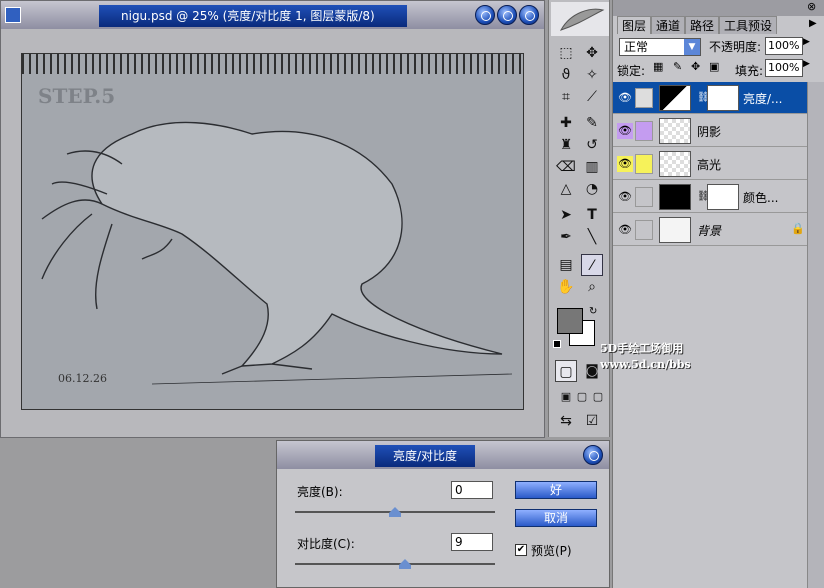  Describe the element at coordinates (702, 25) in the screenshot. I see `tab-paths: 路径` at that location.